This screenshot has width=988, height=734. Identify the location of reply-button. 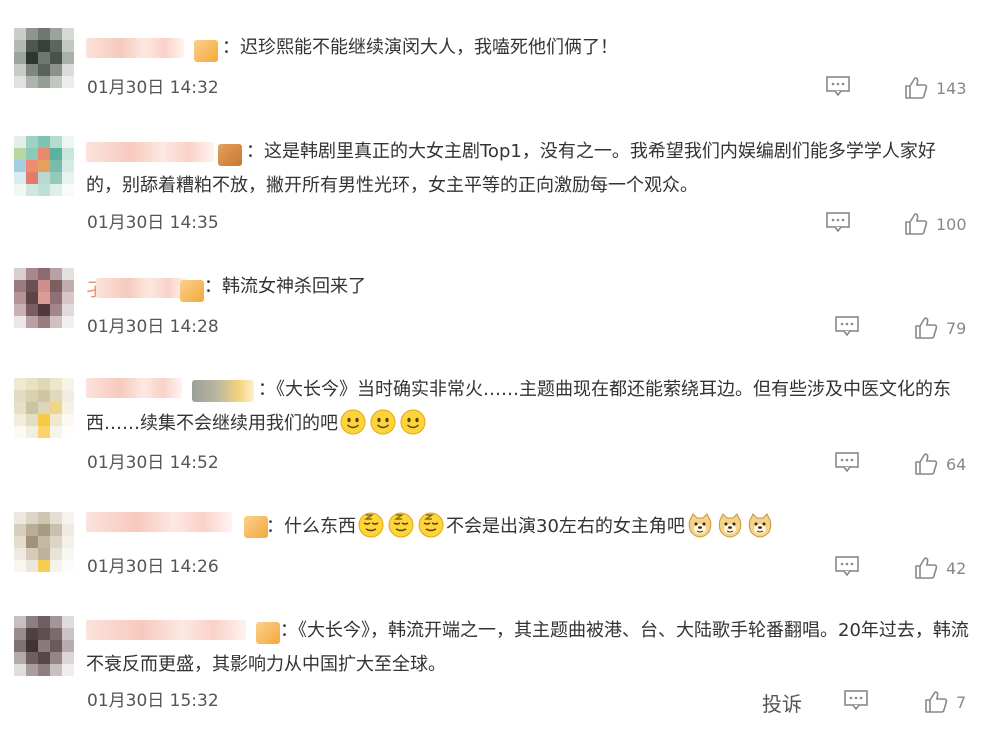
(856, 700).